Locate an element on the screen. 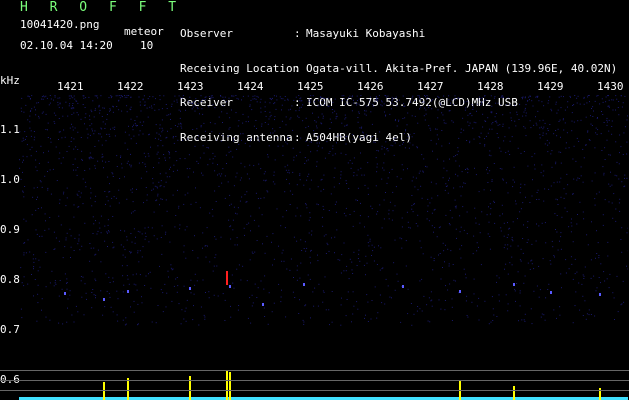  meteor-echo is located at coordinates (263, 304).